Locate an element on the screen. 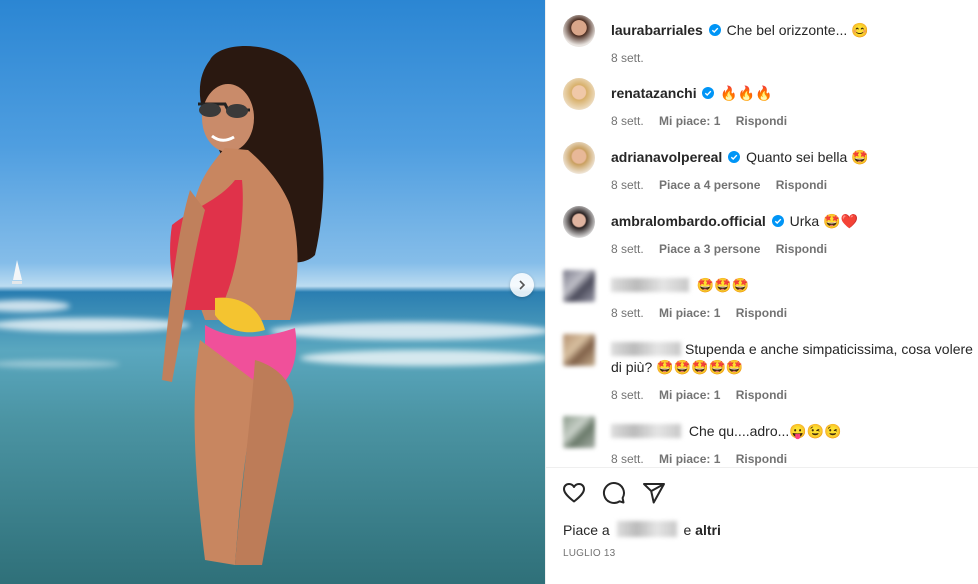  likes-summary: Piace a e altri is located at coordinates (642, 529).